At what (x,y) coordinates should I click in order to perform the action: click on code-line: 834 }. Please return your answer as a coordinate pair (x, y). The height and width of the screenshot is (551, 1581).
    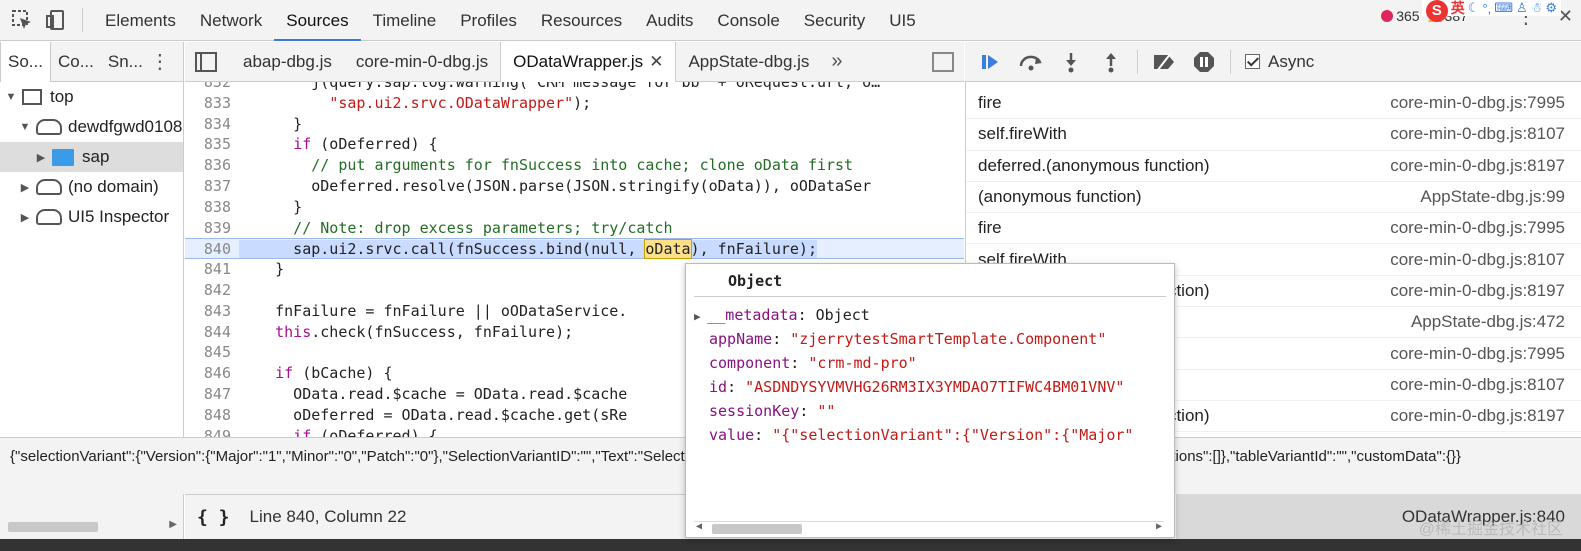
    Looking at the image, I should click on (574, 124).